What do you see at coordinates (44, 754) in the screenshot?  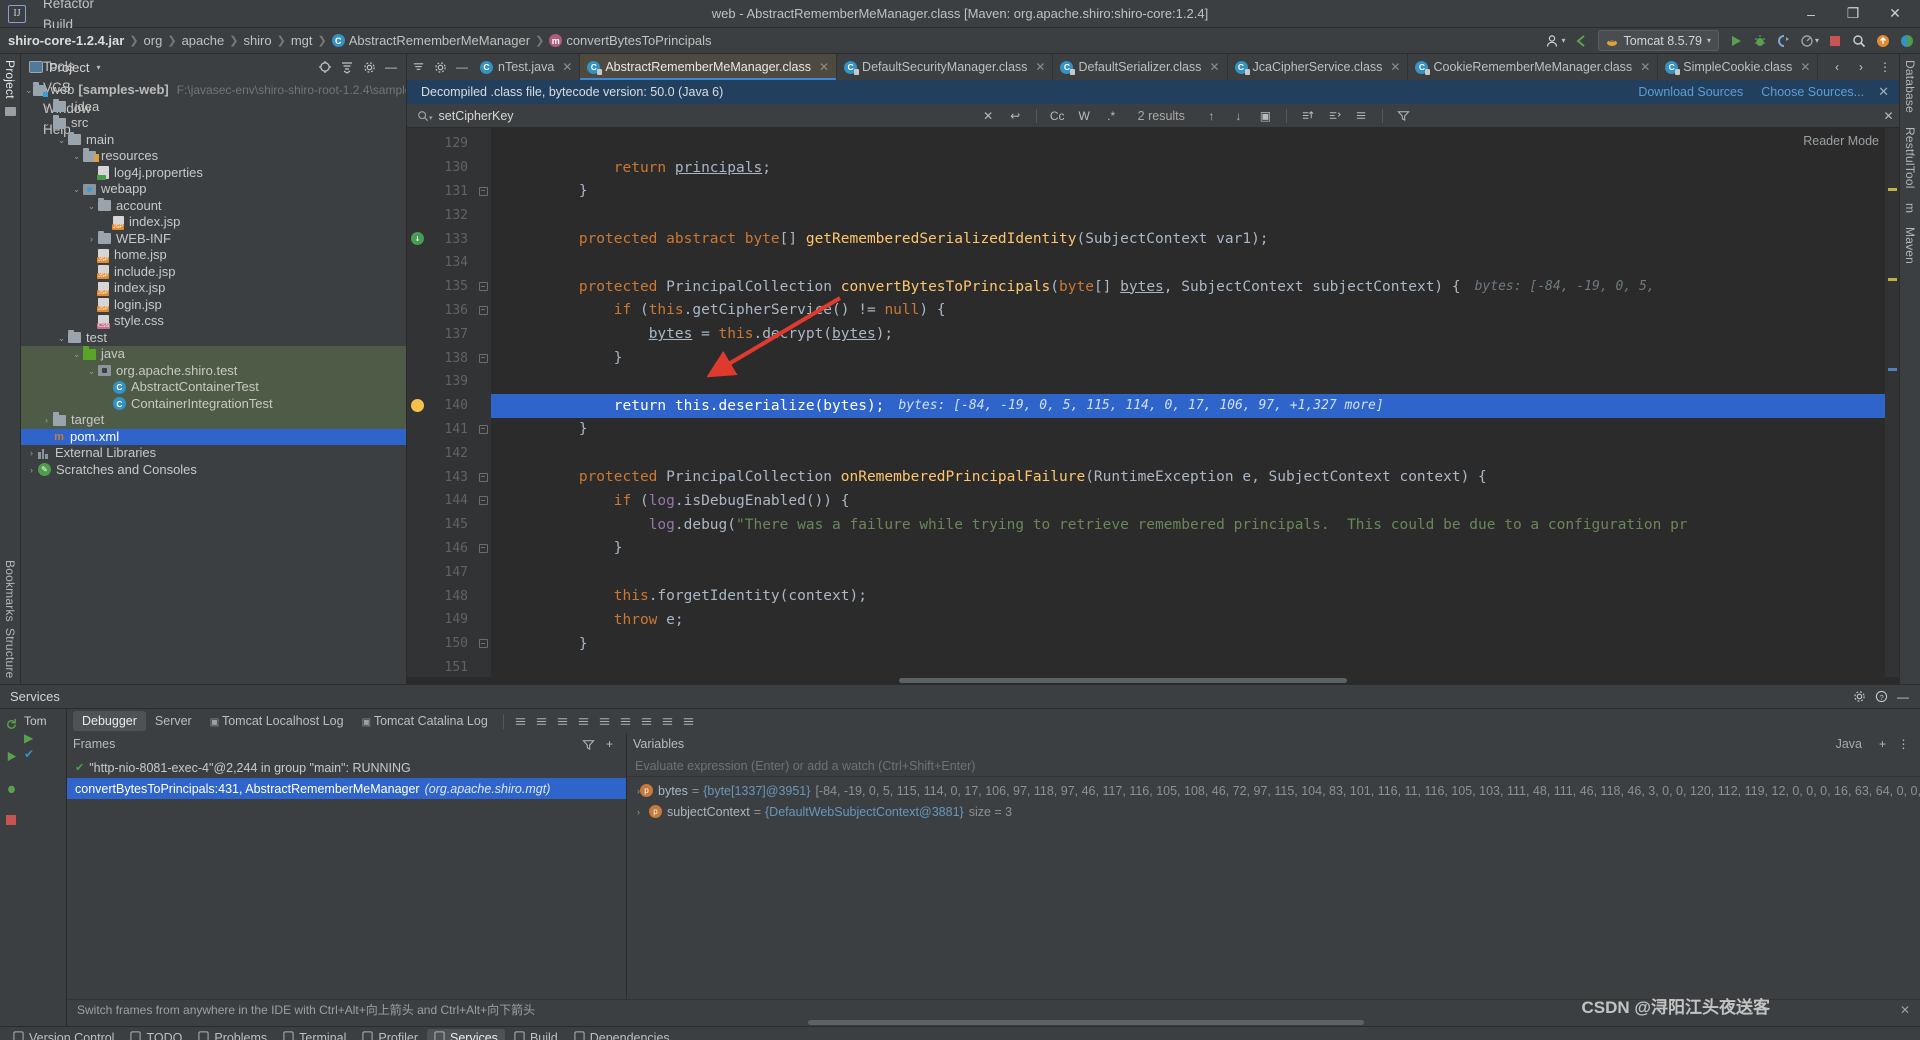 I see `services-tree-item: ✔` at bounding box center [44, 754].